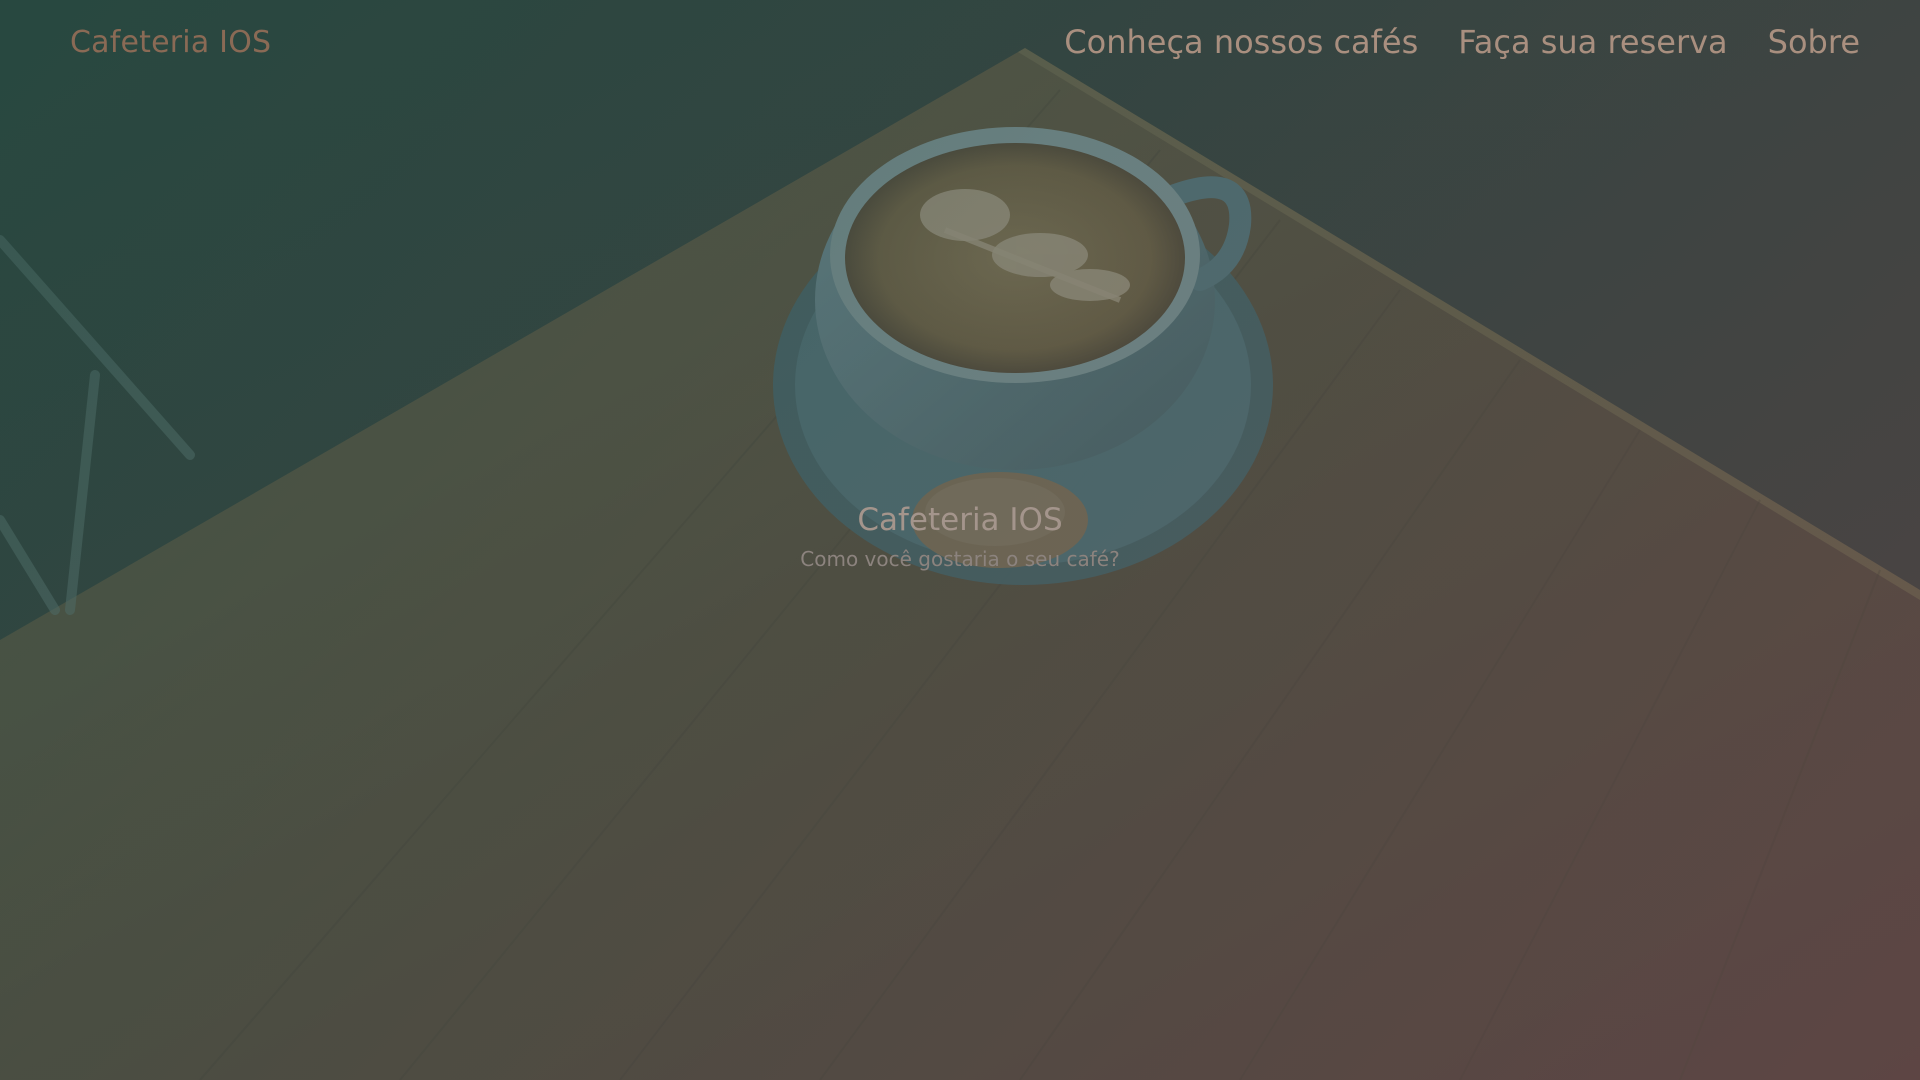  I want to click on nav-link-cafes: Conheça nossos cafés, so click(1241, 42).